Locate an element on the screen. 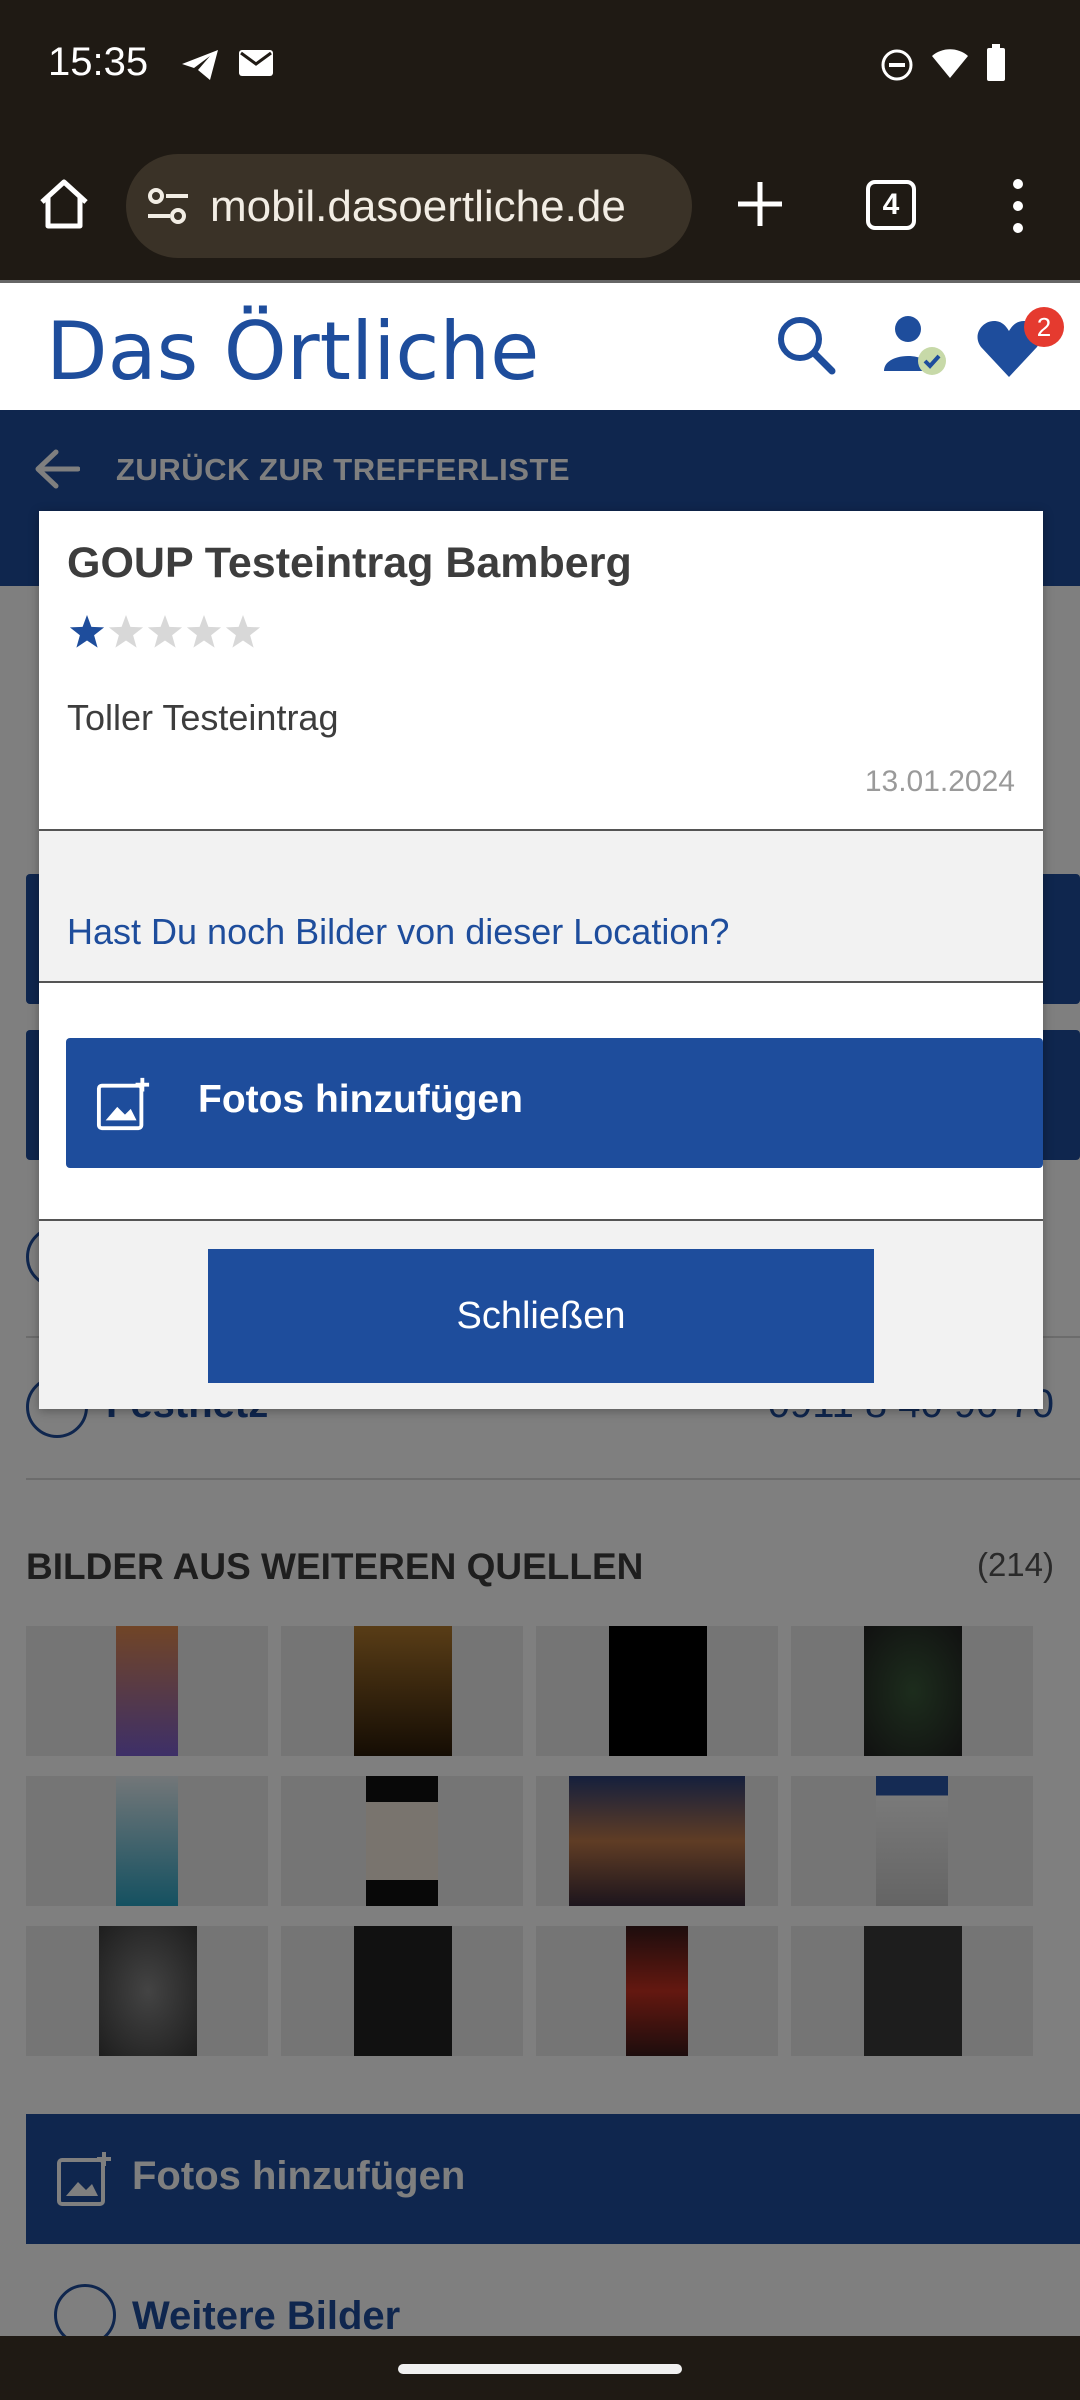  browser-toolbar: mobil.dasoertliche.de 4 is located at coordinates (540, 205).